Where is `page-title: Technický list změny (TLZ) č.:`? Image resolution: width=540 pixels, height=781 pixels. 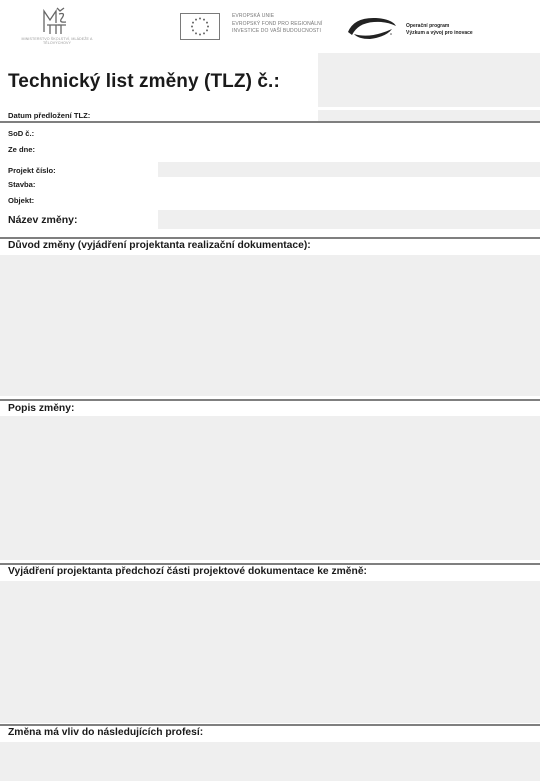 page-title: Technický list změny (TLZ) č.: is located at coordinates (144, 81).